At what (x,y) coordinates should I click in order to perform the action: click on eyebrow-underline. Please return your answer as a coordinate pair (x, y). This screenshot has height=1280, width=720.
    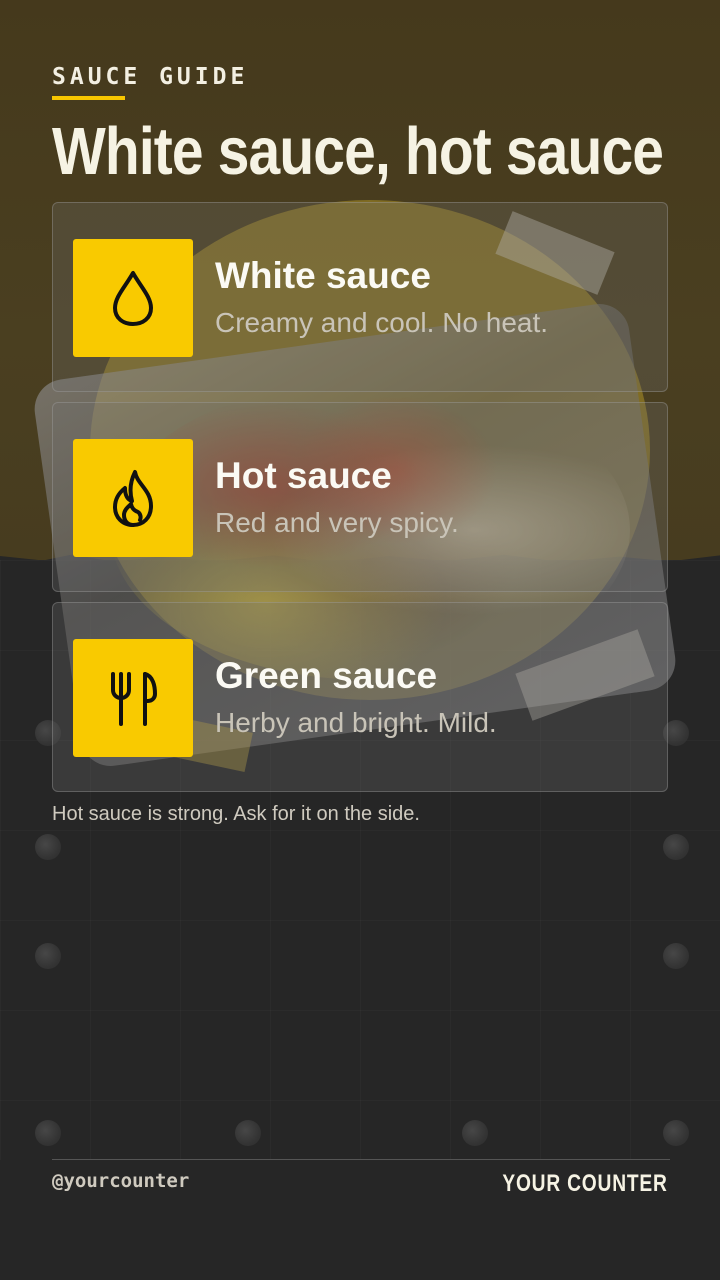
    Looking at the image, I should click on (88, 98).